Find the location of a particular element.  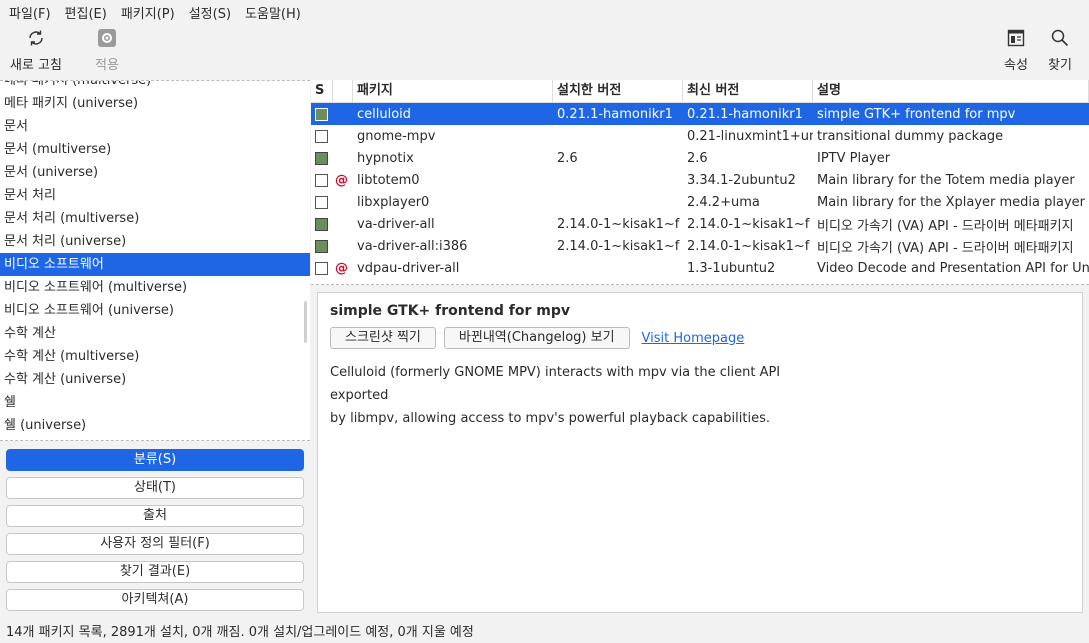

cell-description: 비디오 가속기 (VA) API - 드라이버 메타패키지 is located at coordinates (945, 226).